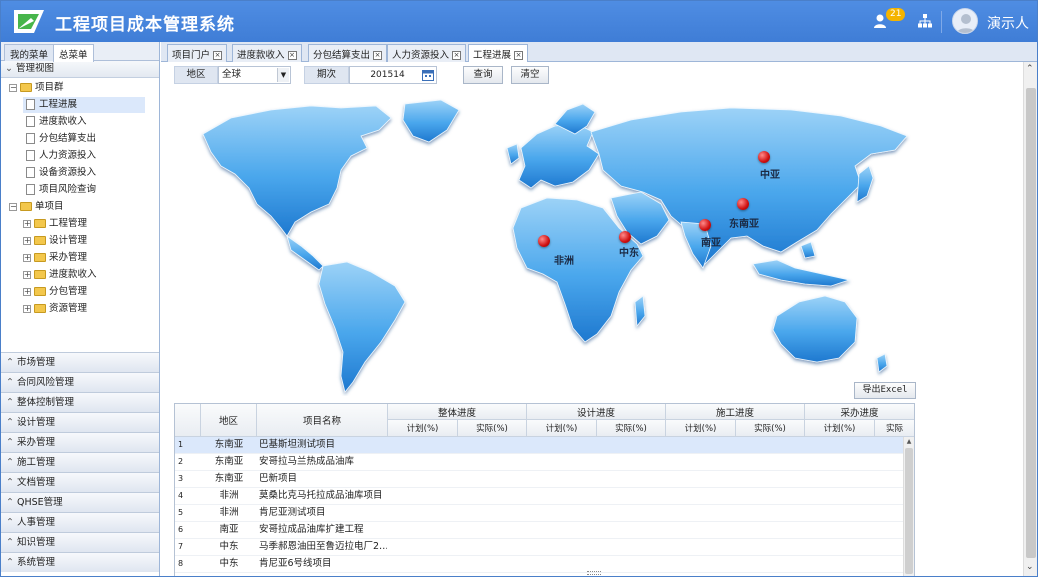 This screenshot has width=1038, height=577. Describe the element at coordinates (295, 563) in the screenshot. I see `project-name-cell: 肯尼亚6号线项目` at that location.